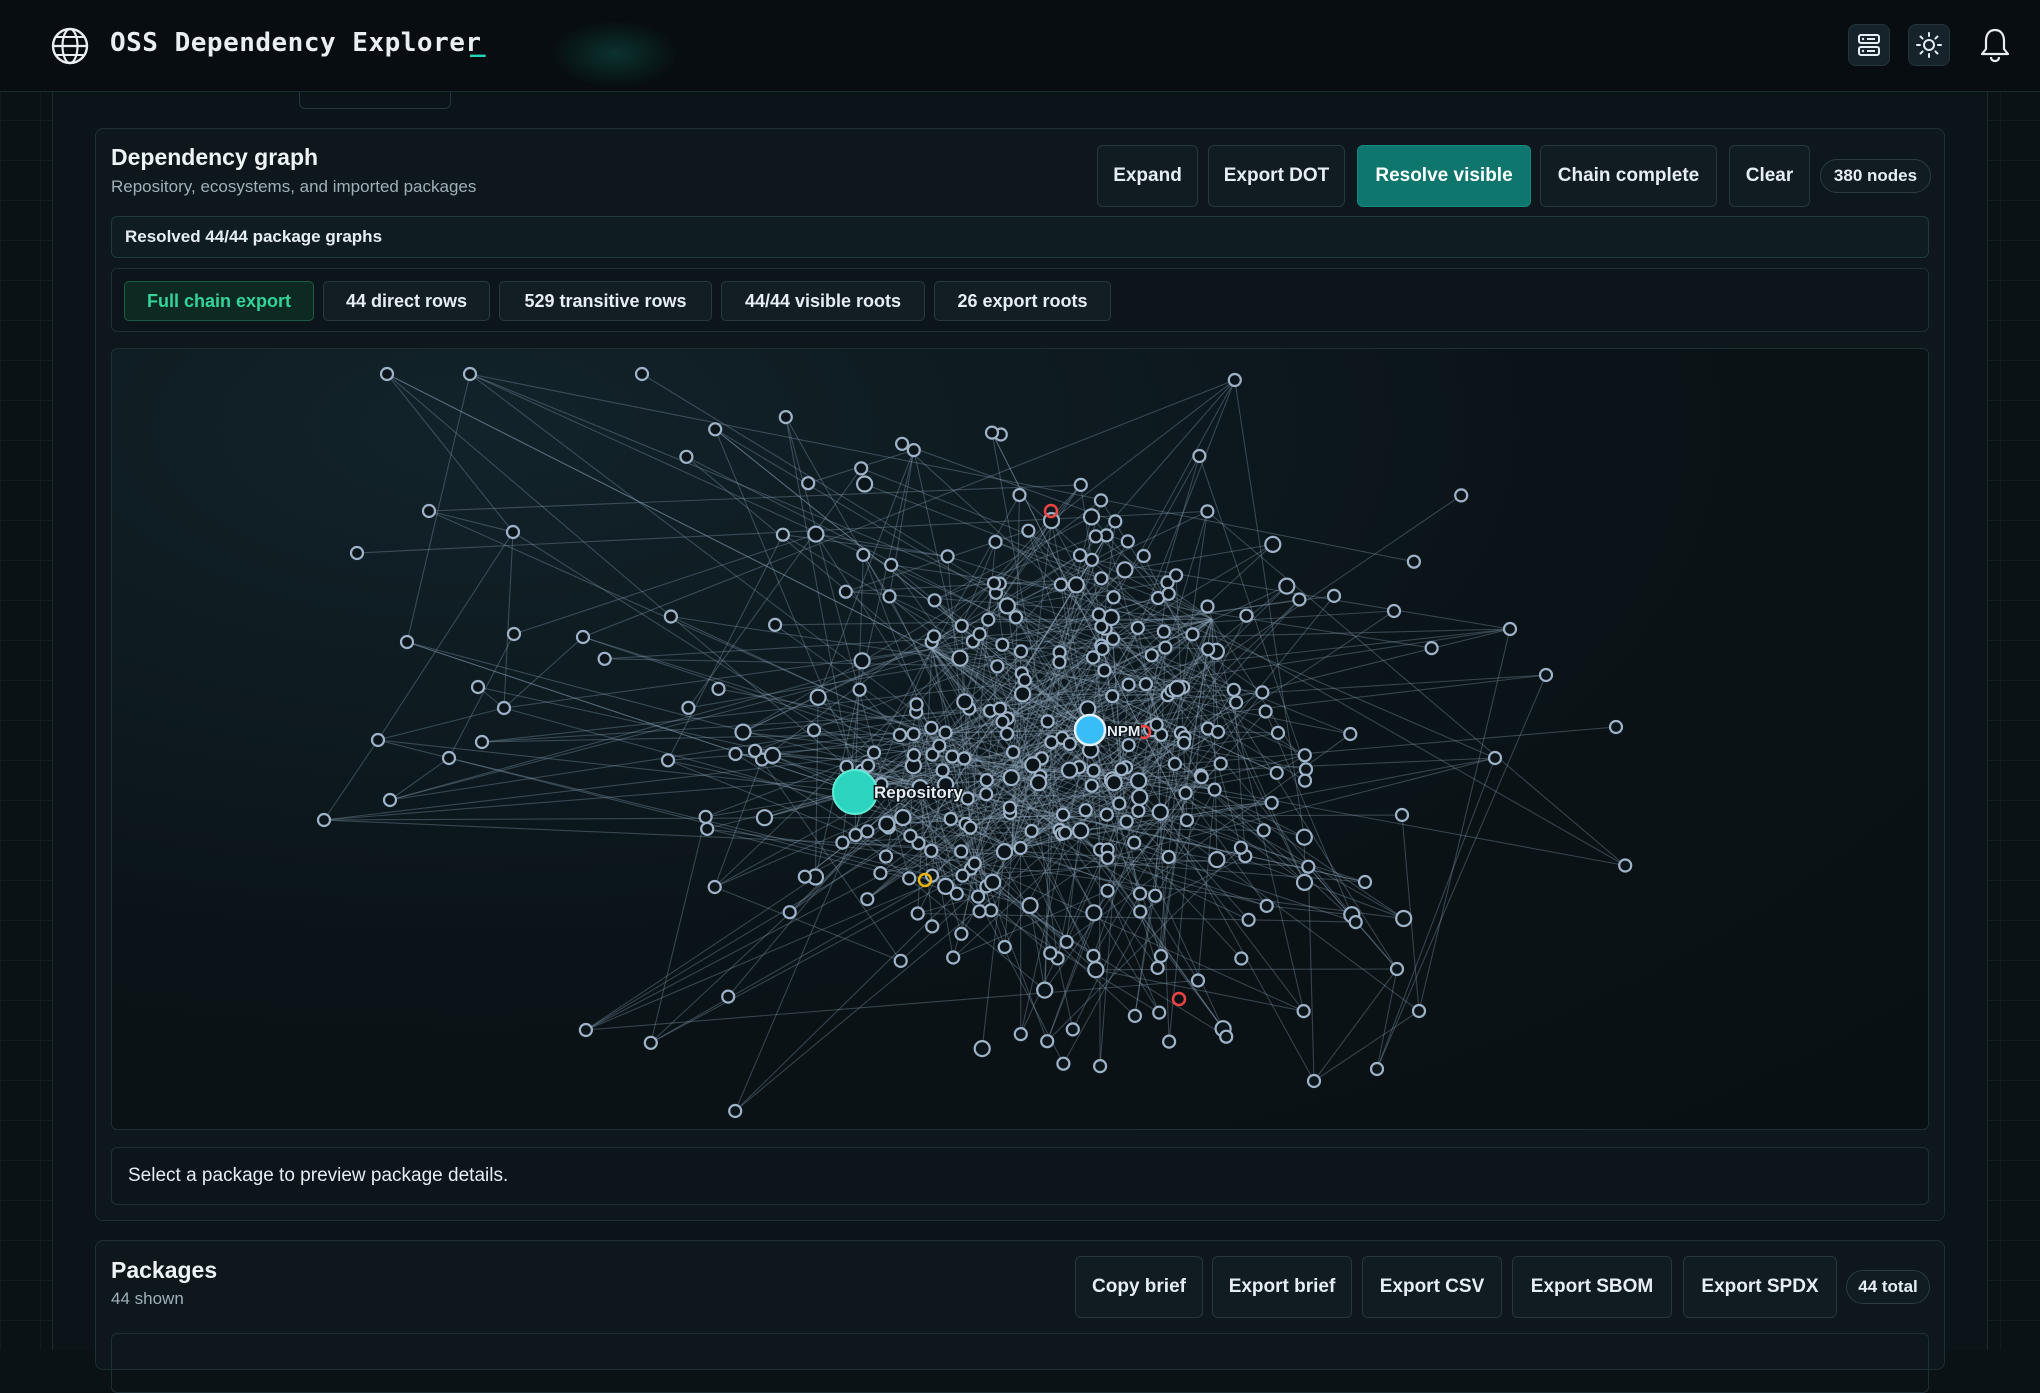  I want to click on copy-brief-button: Copy brief, so click(1139, 1287).